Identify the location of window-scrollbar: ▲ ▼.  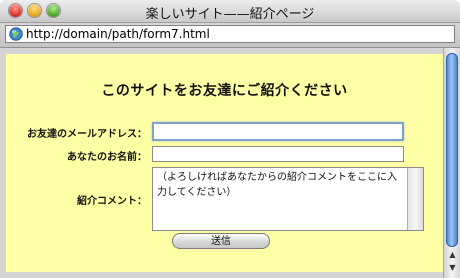
(451, 163).